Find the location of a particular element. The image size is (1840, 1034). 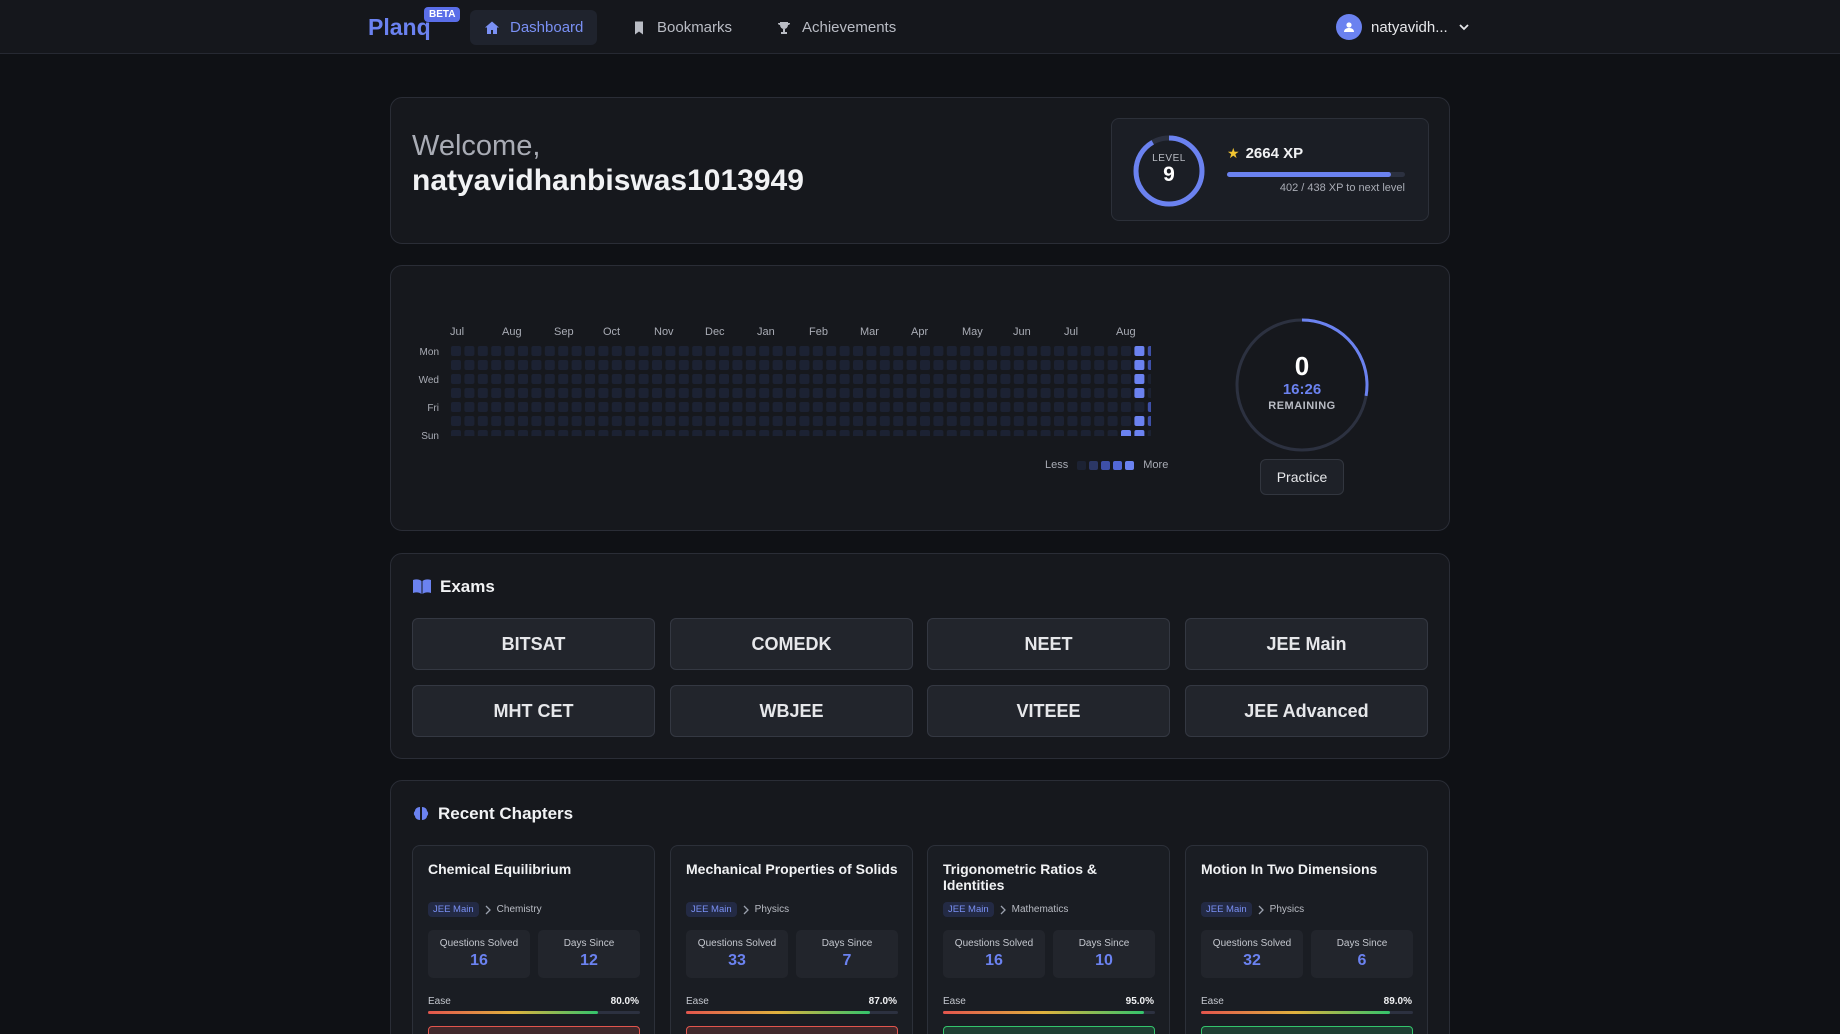

xp-total: ★ 2664 XP is located at coordinates (1265, 153).